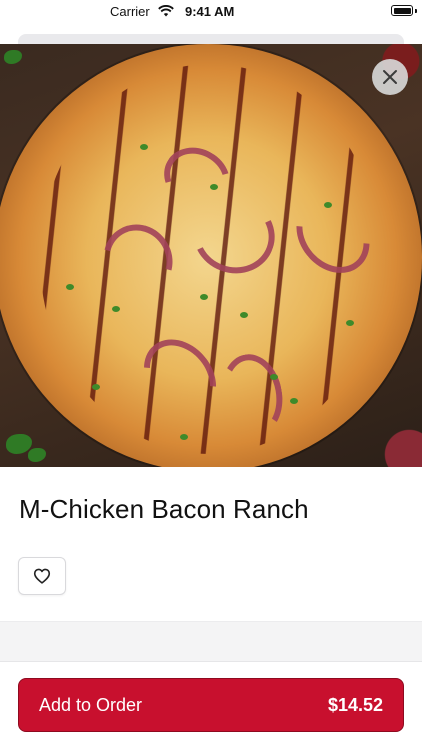  I want to click on status-bar: Carrier 9:41 AM, so click(211, 12).